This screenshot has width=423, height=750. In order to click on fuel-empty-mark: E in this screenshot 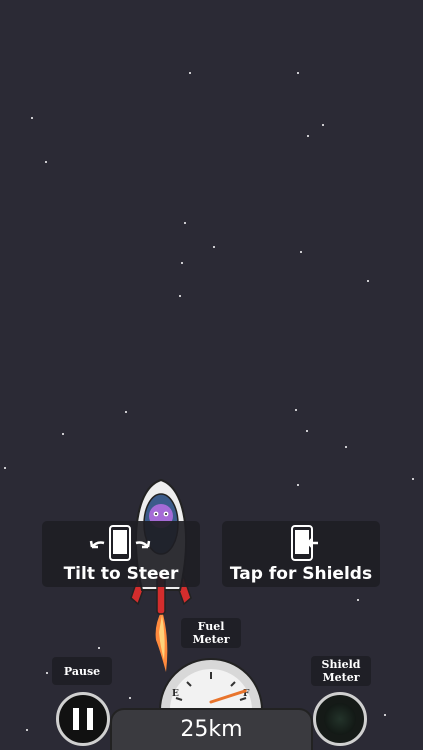, I will do `click(175, 694)`.